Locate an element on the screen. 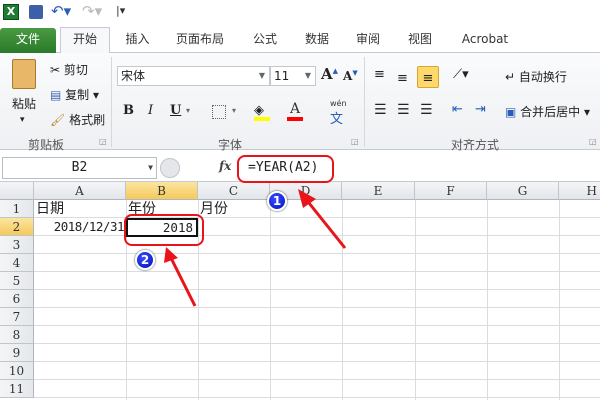 This screenshot has width=600, height=400. formula-highlight-box is located at coordinates (285, 169).